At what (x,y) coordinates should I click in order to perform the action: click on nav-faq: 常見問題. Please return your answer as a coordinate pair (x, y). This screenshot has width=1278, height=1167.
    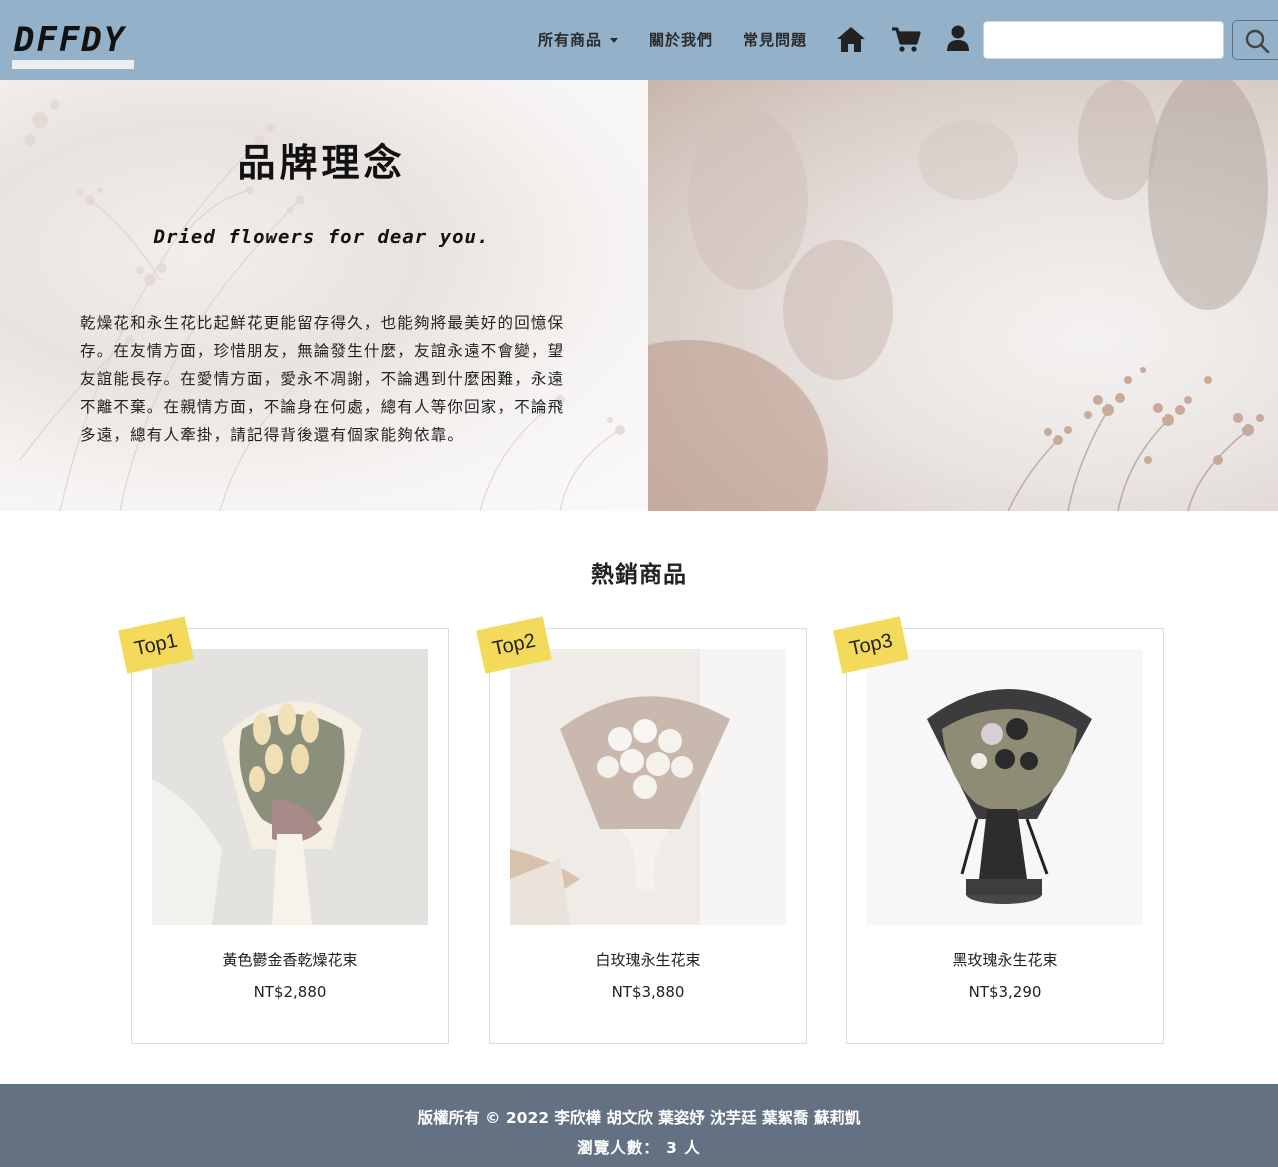
    Looking at the image, I should click on (775, 39).